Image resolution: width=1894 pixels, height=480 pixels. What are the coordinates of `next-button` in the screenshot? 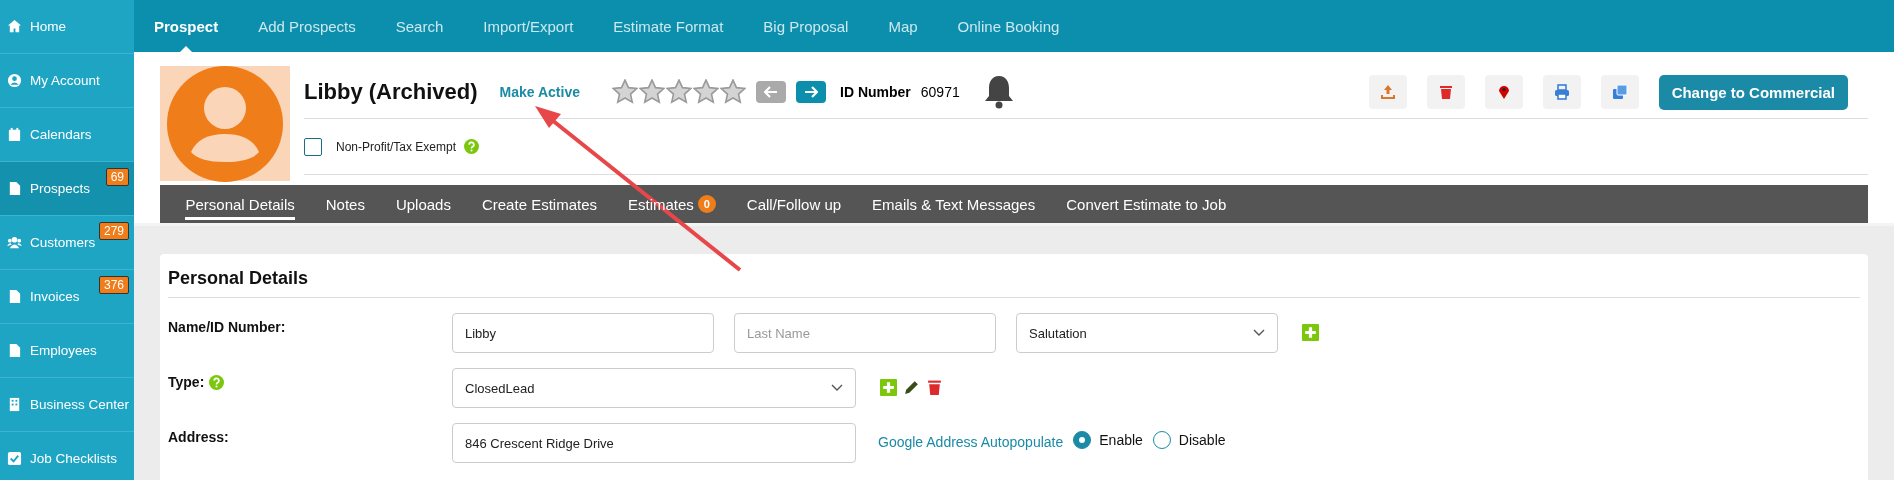 It's located at (811, 92).